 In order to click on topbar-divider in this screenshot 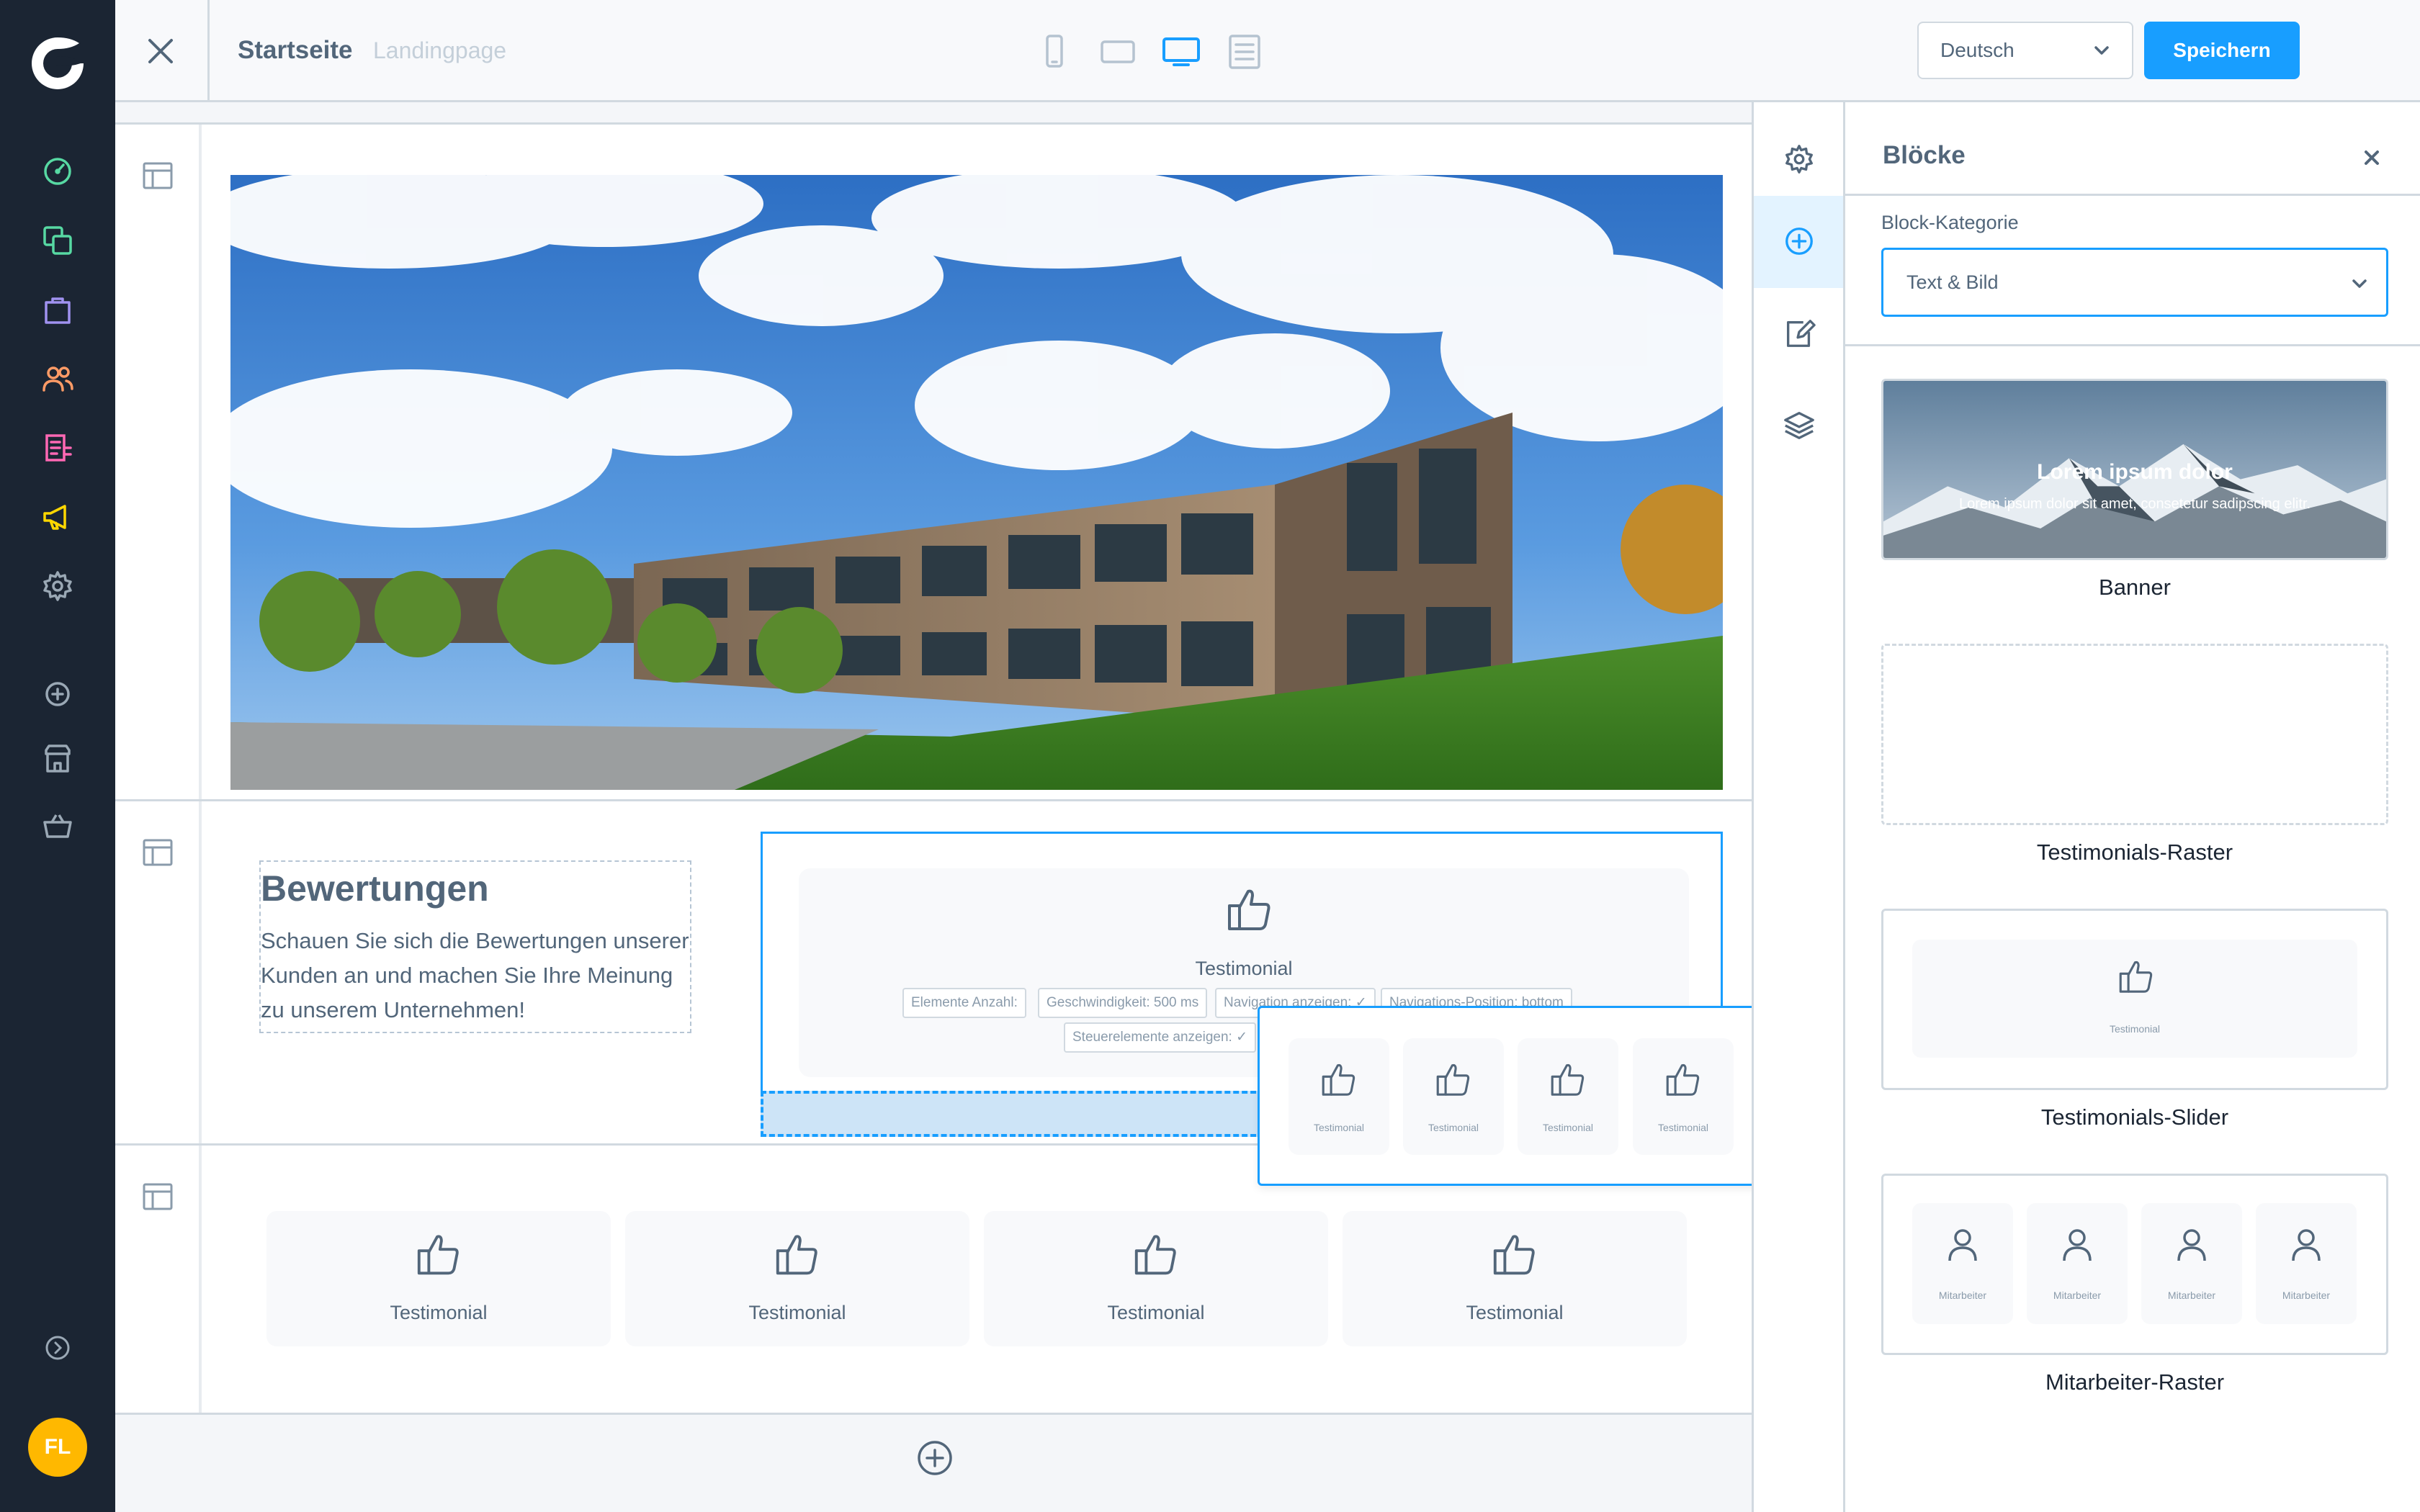, I will do `click(208, 51)`.